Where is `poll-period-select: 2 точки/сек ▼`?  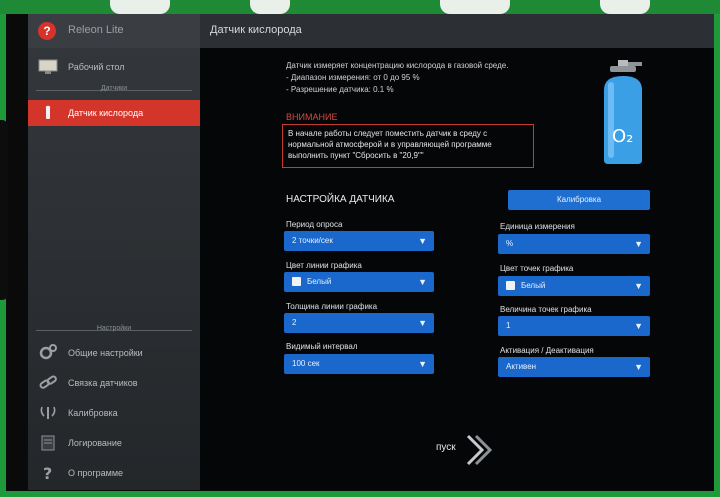 poll-period-select: 2 точки/сек ▼ is located at coordinates (359, 241).